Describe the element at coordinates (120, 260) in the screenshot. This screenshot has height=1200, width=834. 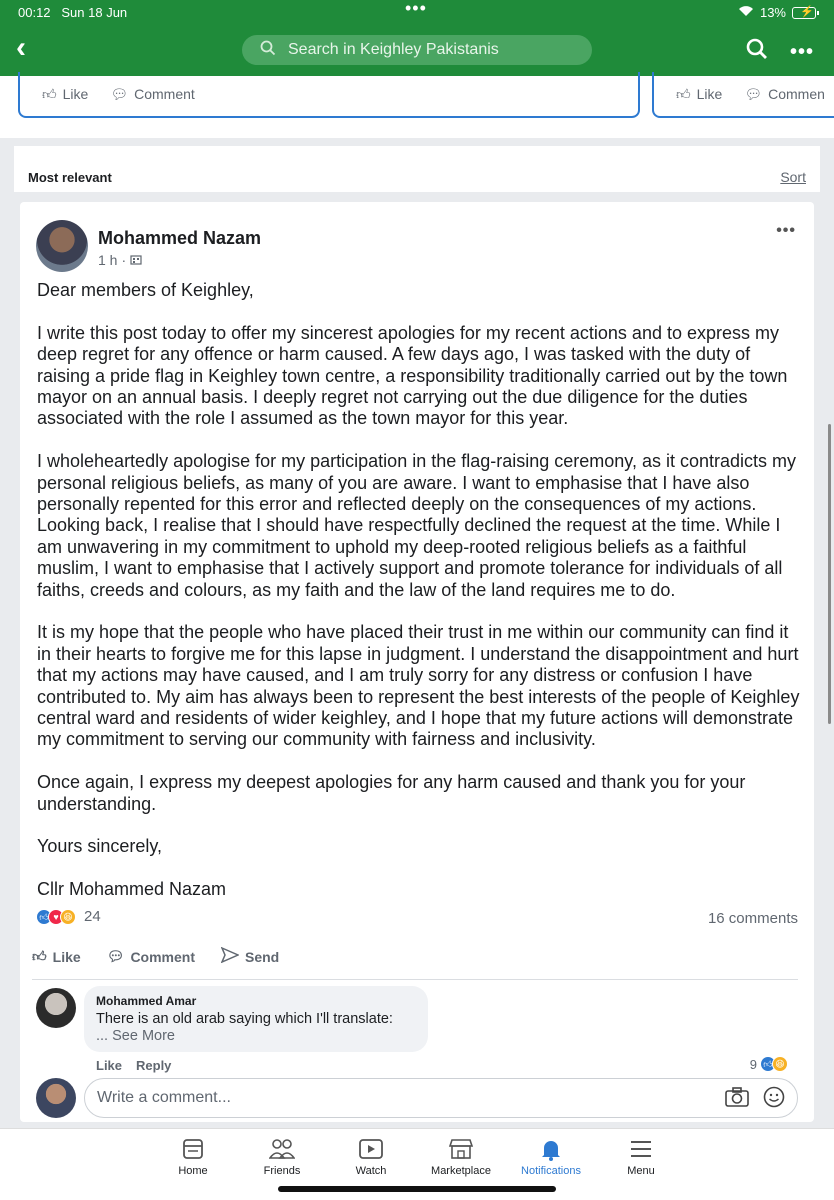
I see `post-meta: 1 h ·` at that location.